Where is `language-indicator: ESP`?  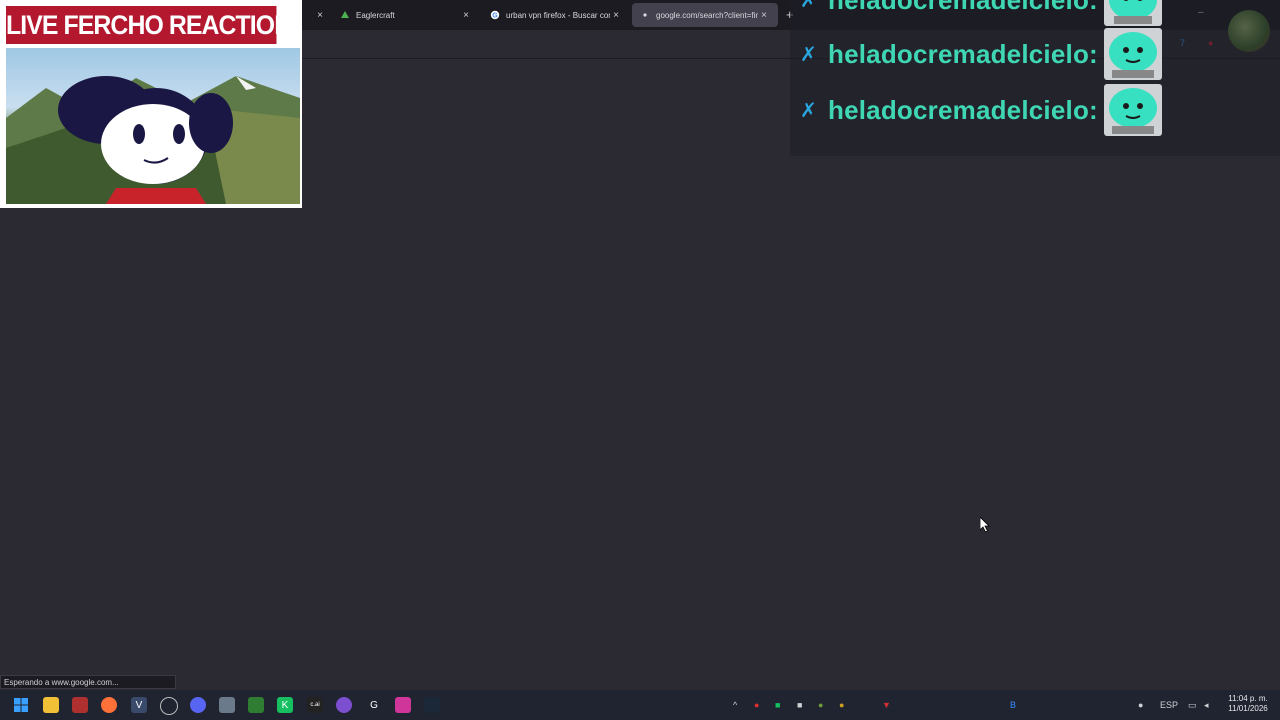 language-indicator: ESP is located at coordinates (1169, 705).